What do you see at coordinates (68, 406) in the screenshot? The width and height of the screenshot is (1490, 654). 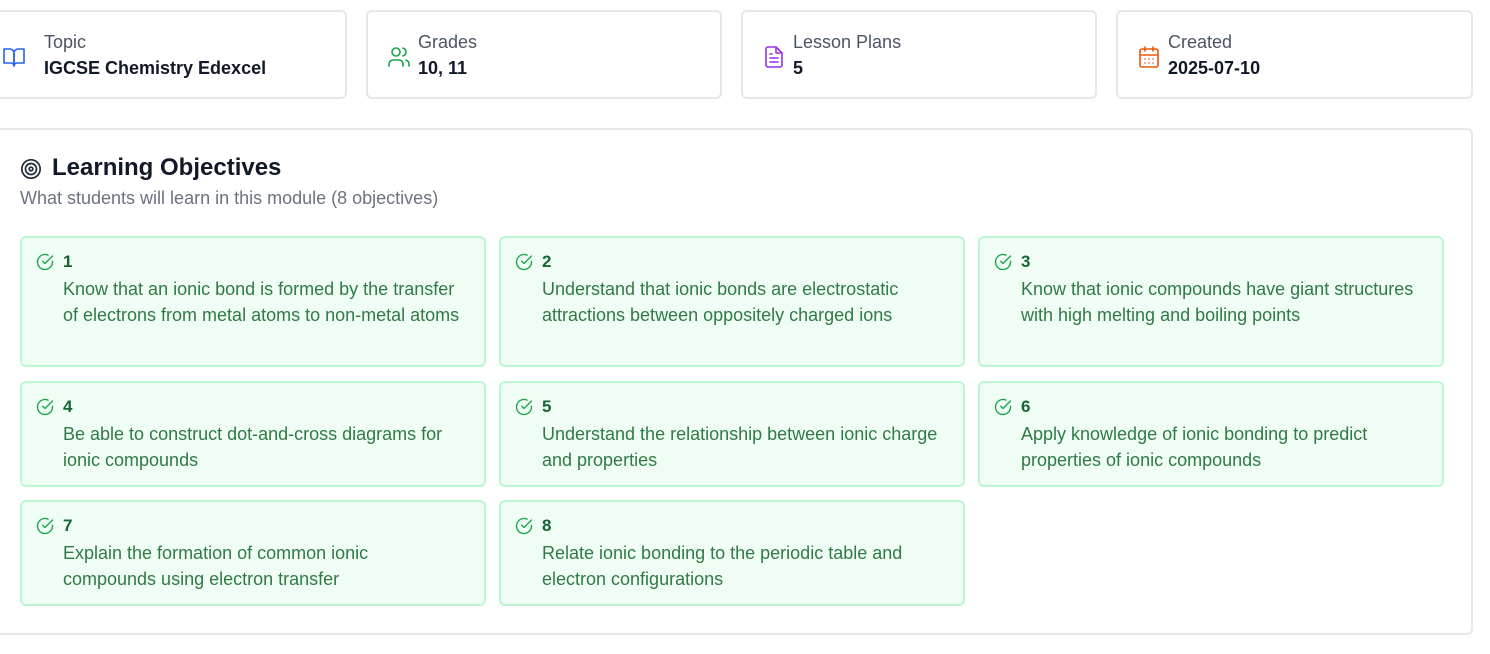 I see `objective-number: 4` at bounding box center [68, 406].